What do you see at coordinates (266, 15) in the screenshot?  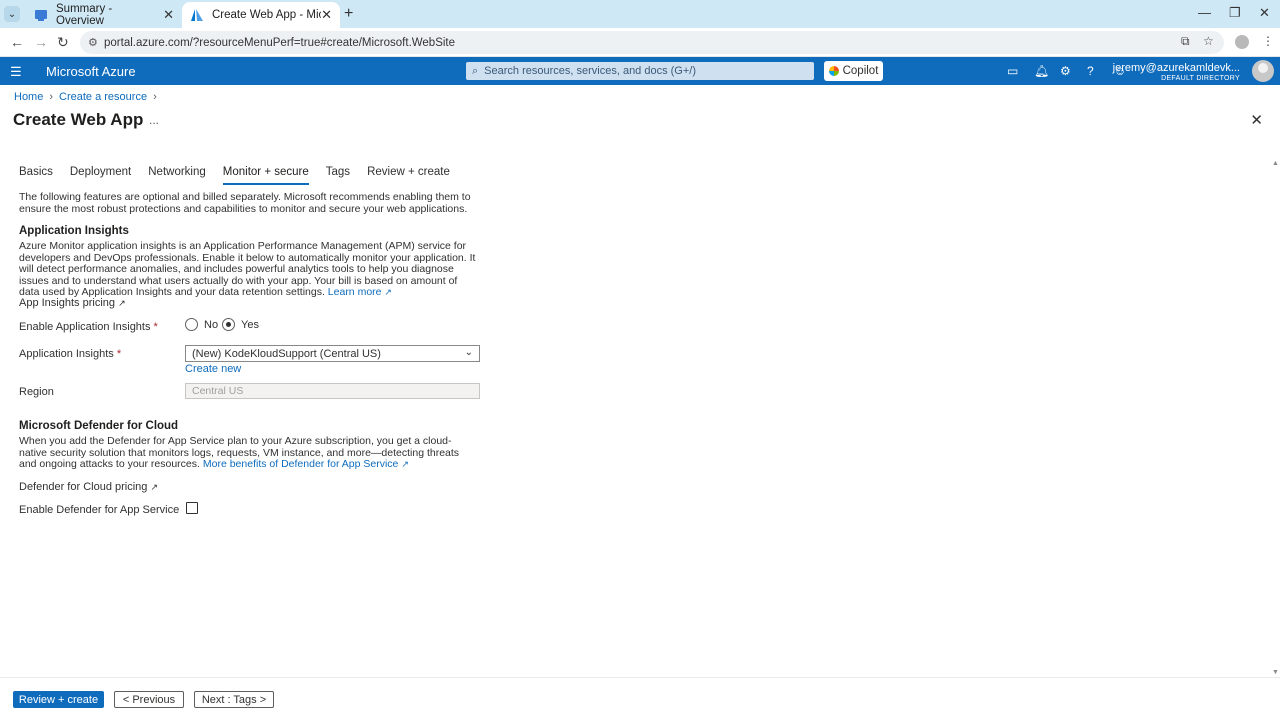 I see `browser-tab-title: Create Web App - Microsoft Az` at bounding box center [266, 15].